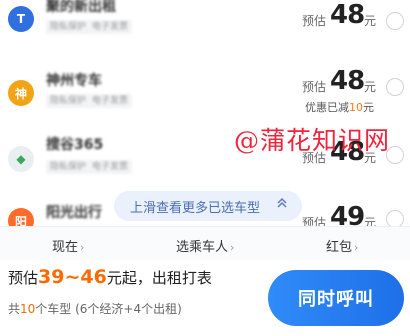 Image resolution: width=410 pixels, height=336 pixels. I want to click on ride-name-3: 阳光出行, so click(74, 213).